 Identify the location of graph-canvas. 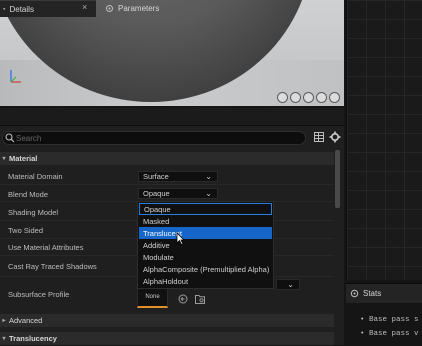
(384, 140).